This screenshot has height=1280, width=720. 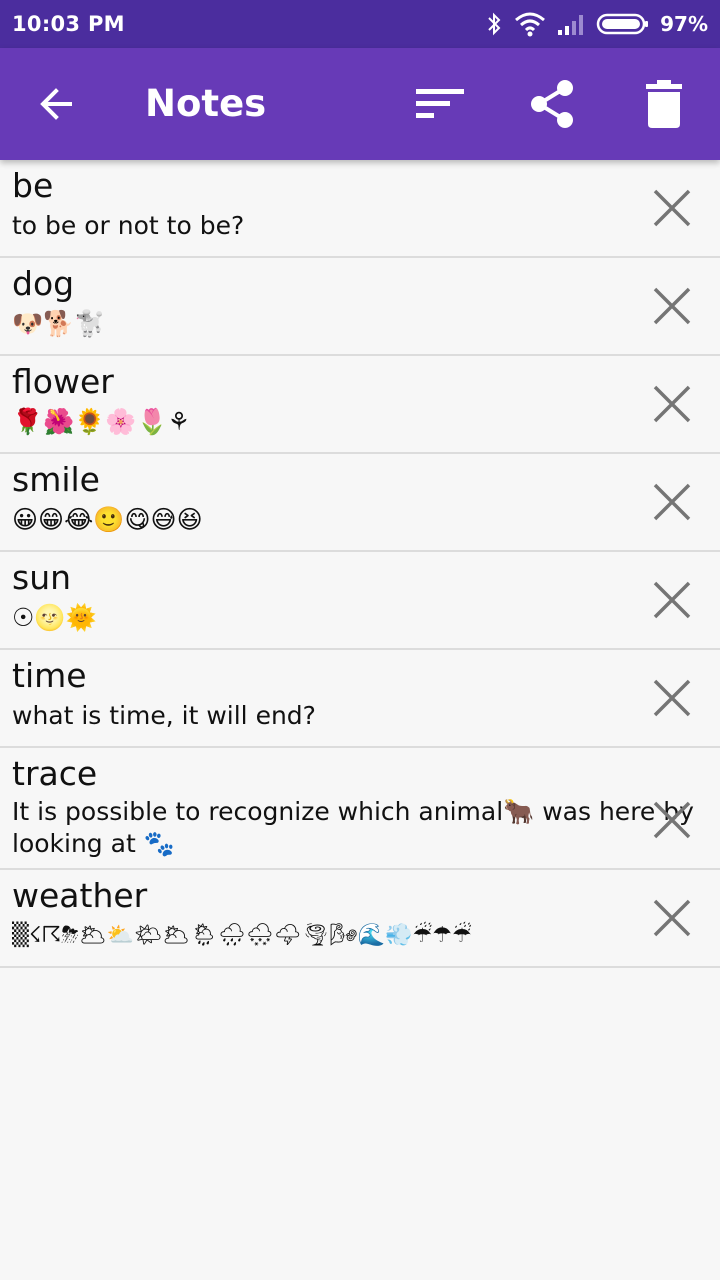 What do you see at coordinates (101, 421) in the screenshot?
I see `note-body: 🌹🌺🌻🌸🌷⚘` at bounding box center [101, 421].